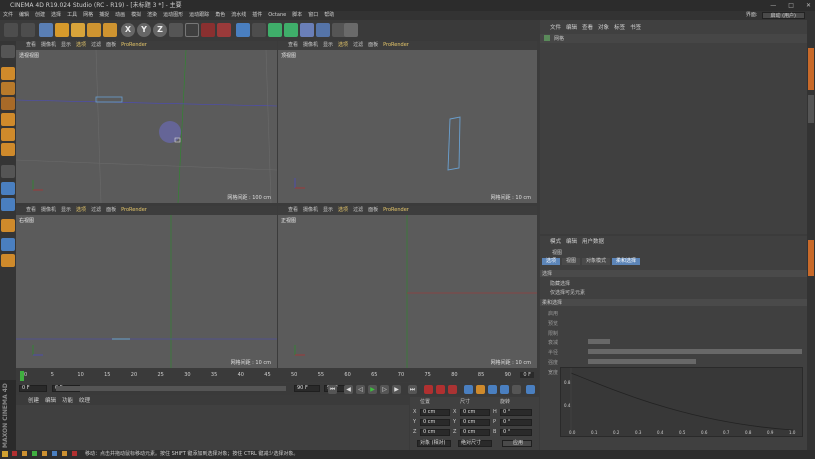 The height and width of the screenshot is (459, 815). I want to click on undo-icon, so click(11, 30).